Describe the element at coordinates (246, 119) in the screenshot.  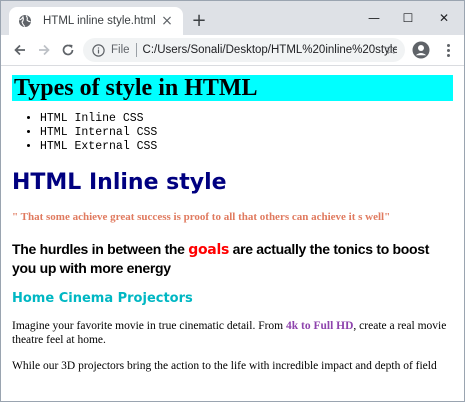
I see `list-item: HTML Inline CSS` at that location.